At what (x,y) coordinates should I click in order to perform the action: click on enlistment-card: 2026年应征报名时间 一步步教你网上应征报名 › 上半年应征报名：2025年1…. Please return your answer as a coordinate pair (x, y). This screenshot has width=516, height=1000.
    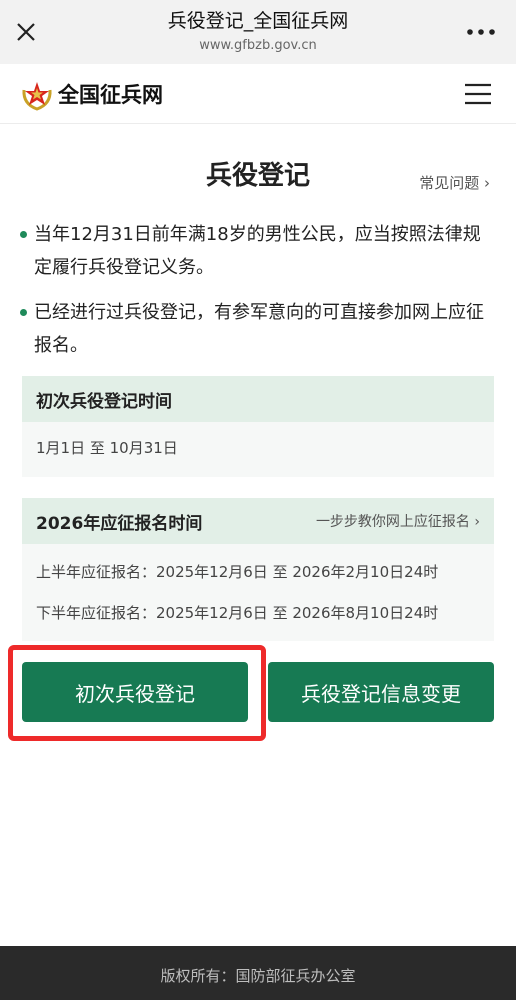
    Looking at the image, I should click on (258, 569).